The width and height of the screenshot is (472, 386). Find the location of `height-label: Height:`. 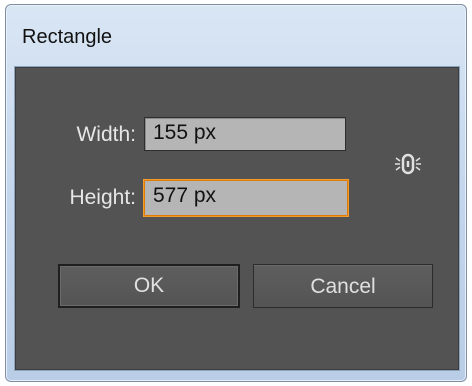

height-label: Height: is located at coordinates (102, 197).